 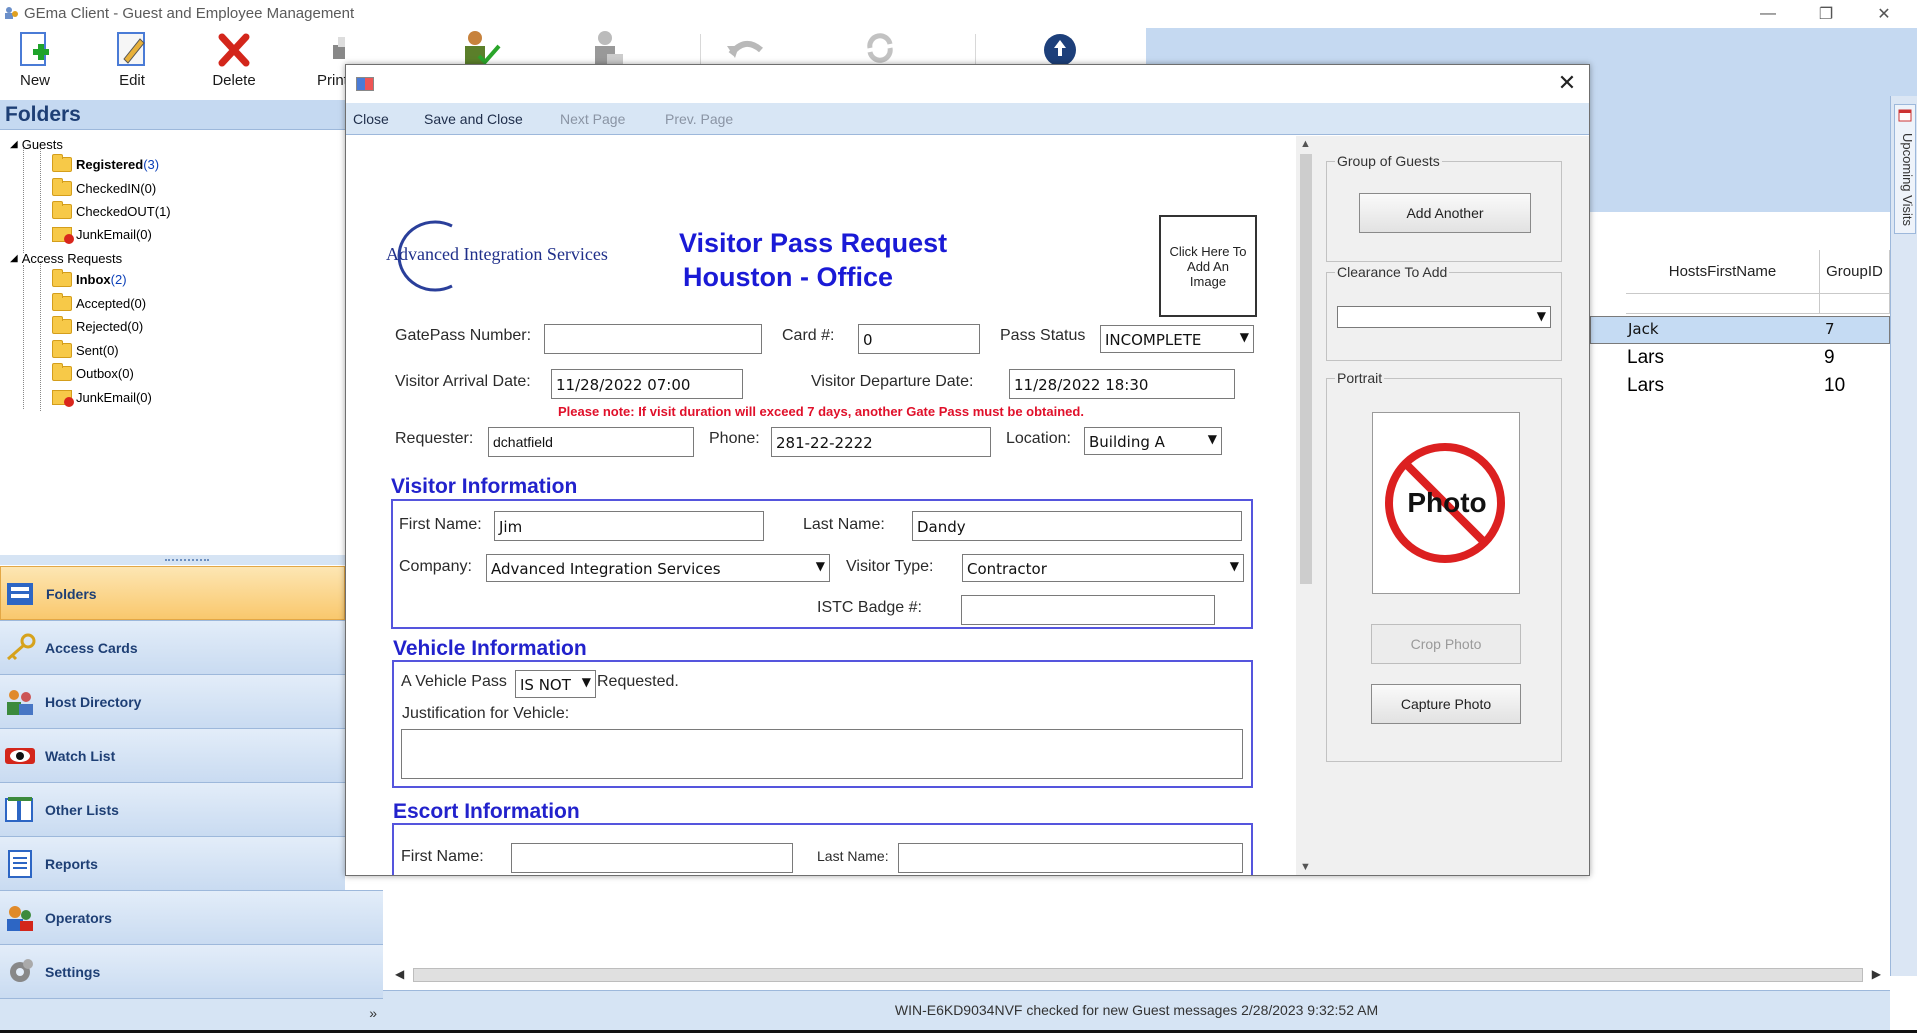 What do you see at coordinates (919, 339) in the screenshot?
I see `card-number-input: 0` at bounding box center [919, 339].